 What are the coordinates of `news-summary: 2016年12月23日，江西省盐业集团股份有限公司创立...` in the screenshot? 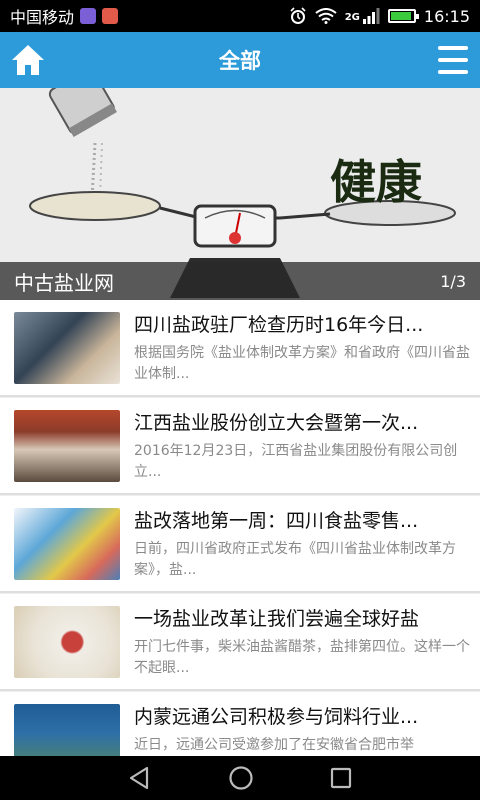 It's located at (296, 461).